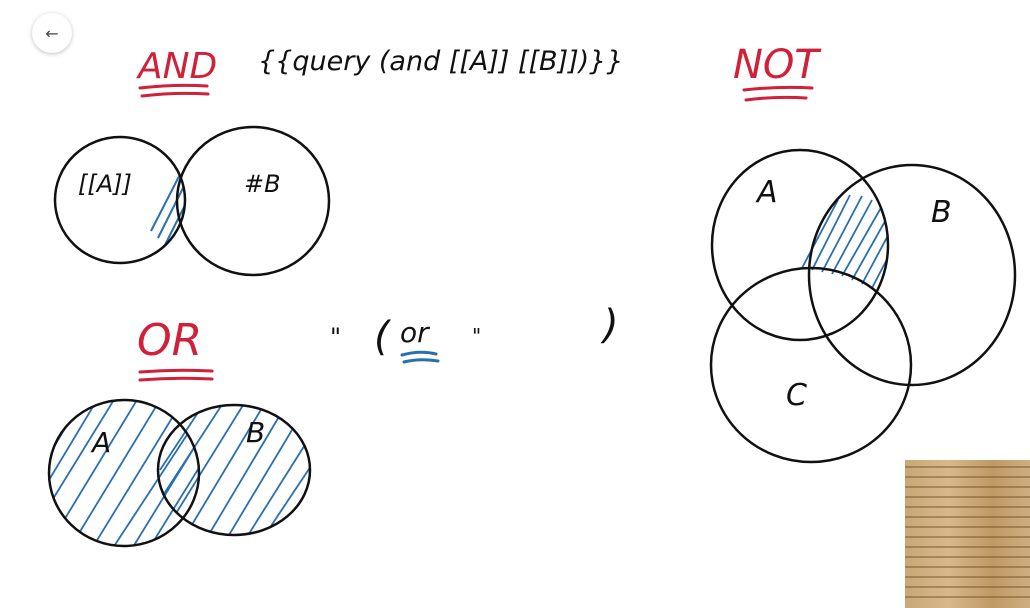  I want to click on and-heading: AND, so click(176, 72).